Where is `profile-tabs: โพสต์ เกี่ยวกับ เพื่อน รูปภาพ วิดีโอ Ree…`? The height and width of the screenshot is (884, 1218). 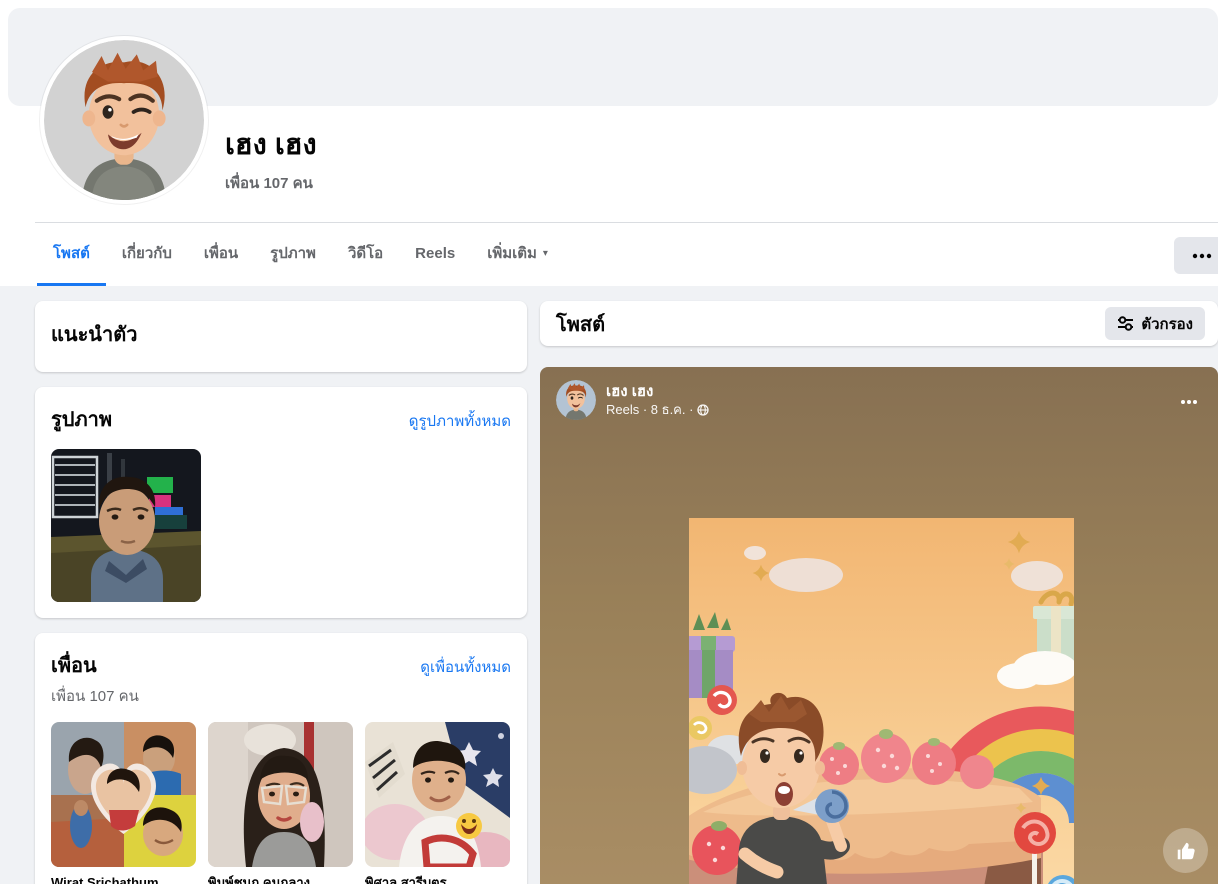 profile-tabs: โพสต์ เกี่ยวกับ เพื่อน รูปภาพ วิดีโอ Ree… is located at coordinates (300, 254).